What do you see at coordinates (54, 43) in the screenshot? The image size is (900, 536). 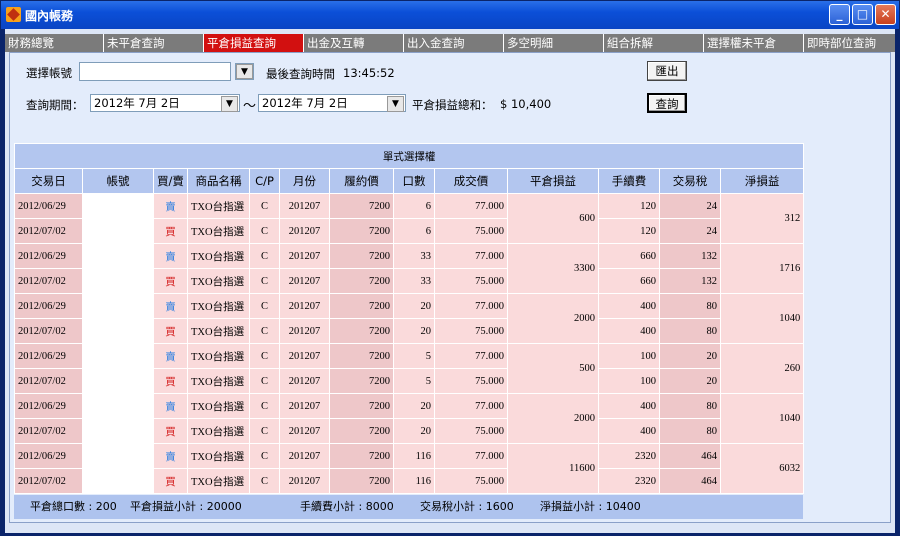 I see `tab-finance-overview: 財務總覽` at bounding box center [54, 43].